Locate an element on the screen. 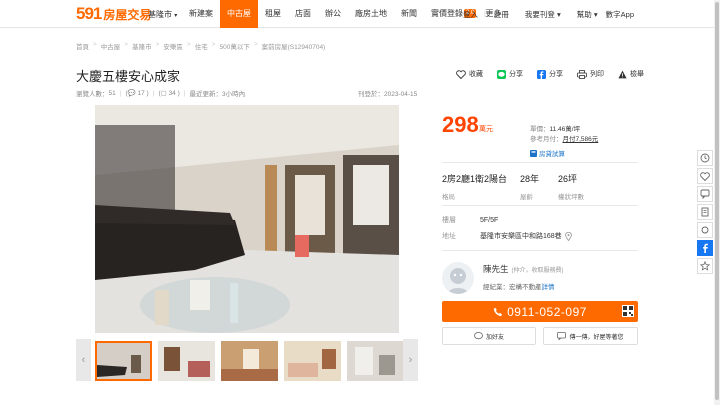 This screenshot has height=405, width=720. floor-value: 5F/5F is located at coordinates (489, 220).